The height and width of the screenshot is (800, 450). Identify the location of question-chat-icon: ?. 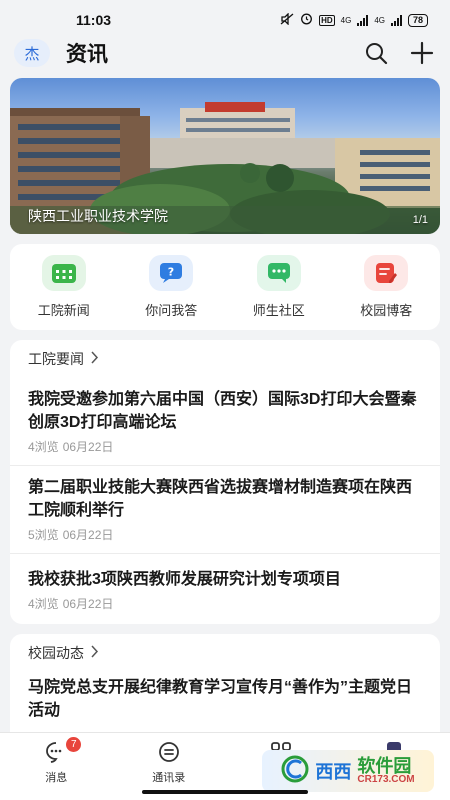
(171, 273).